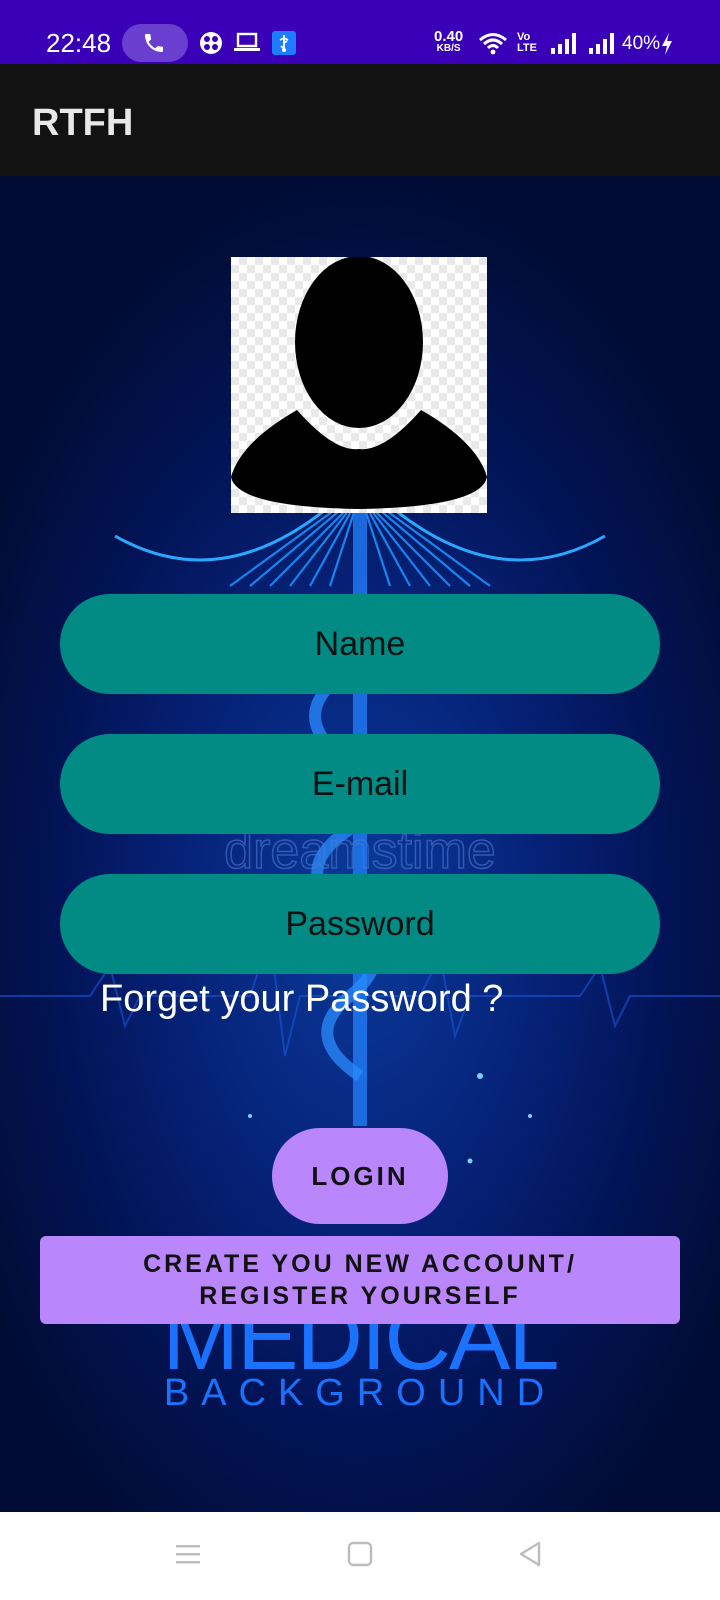 The image size is (720, 1600). What do you see at coordinates (527, 42) in the screenshot?
I see `volte-indicator: Vo LTE` at bounding box center [527, 42].